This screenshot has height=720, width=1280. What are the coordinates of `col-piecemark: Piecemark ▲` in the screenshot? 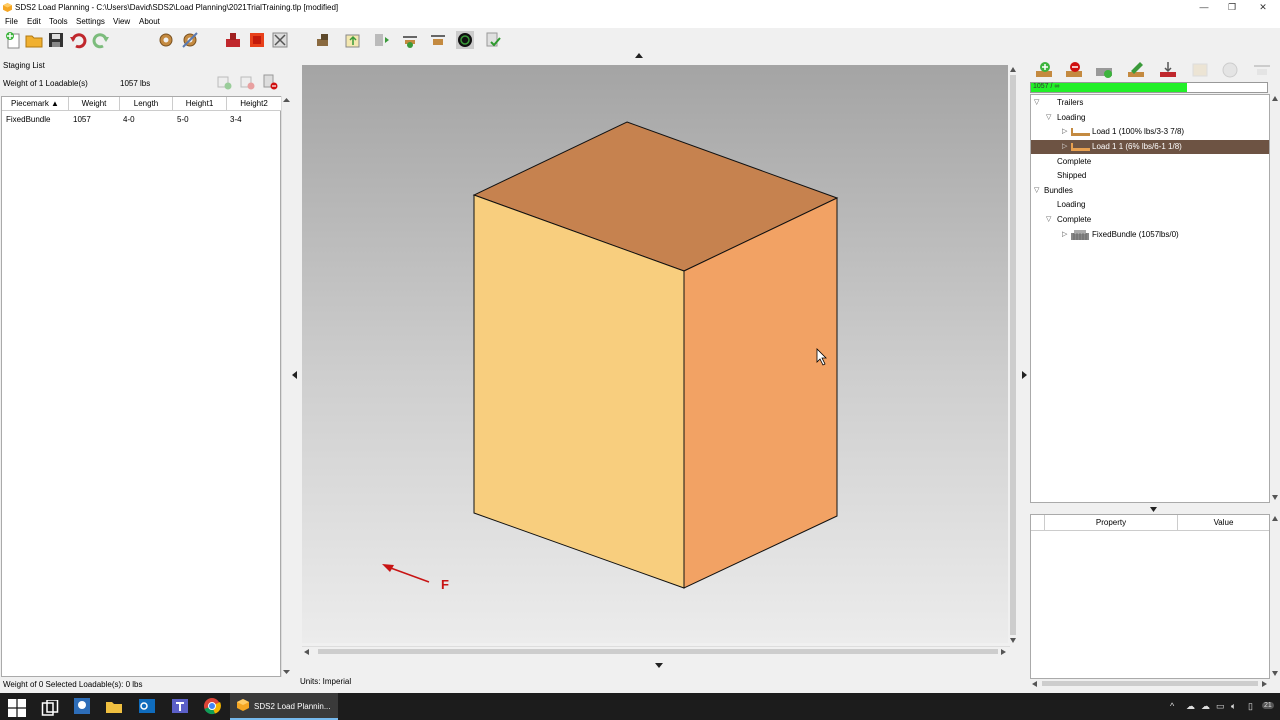 It's located at (35, 104).